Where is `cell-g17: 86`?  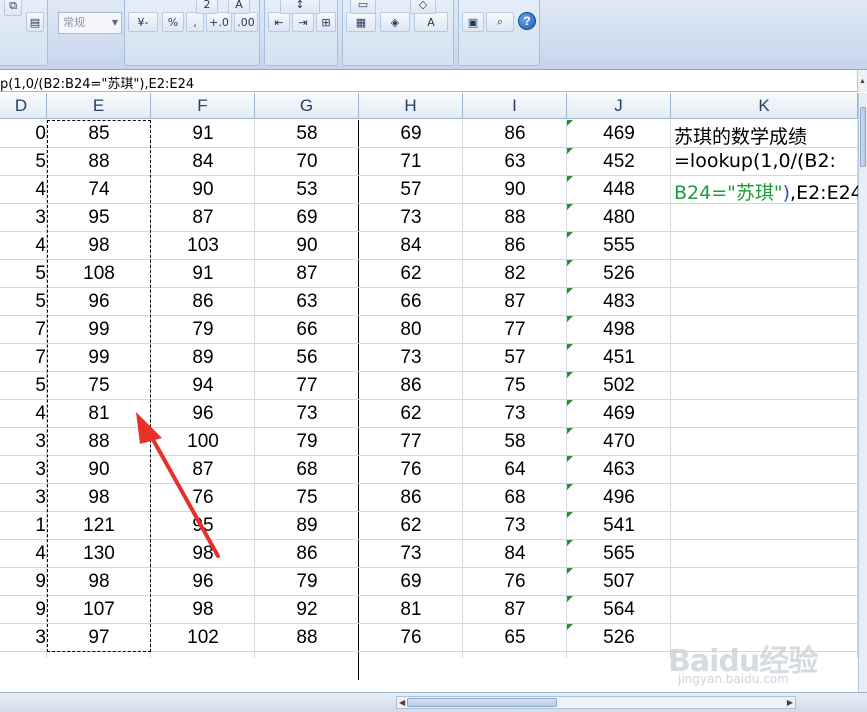 cell-g17: 86 is located at coordinates (307, 554).